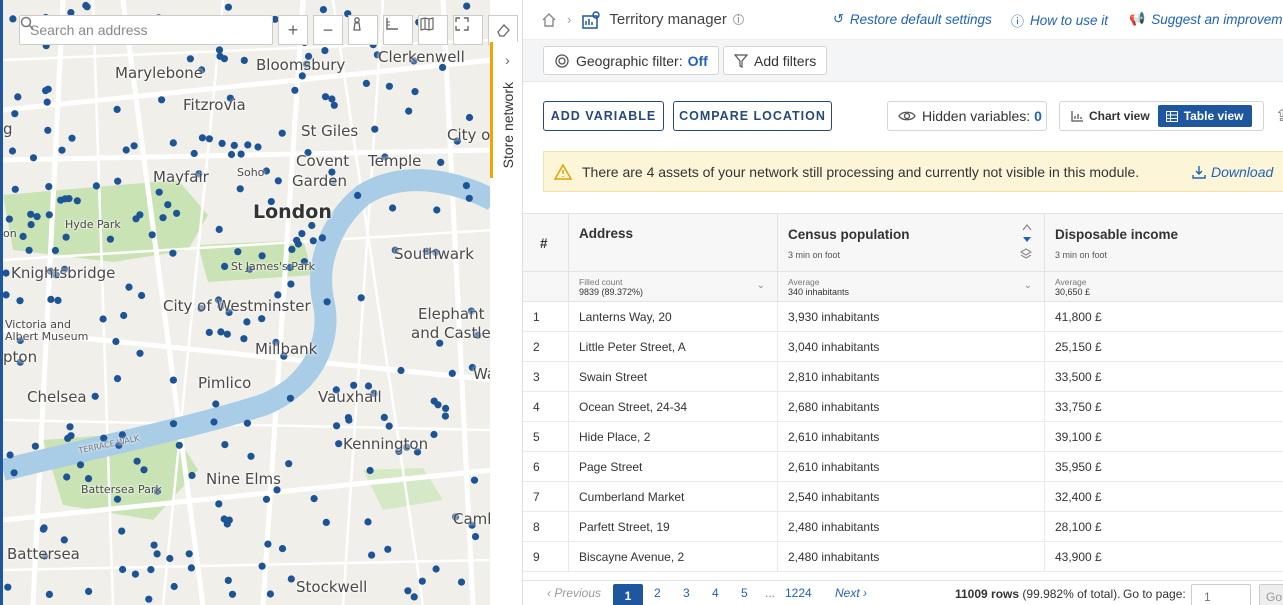  I want to click on table-row: 3 Swain Street 2,810 inhabitants 33,500 £, so click(903, 377).